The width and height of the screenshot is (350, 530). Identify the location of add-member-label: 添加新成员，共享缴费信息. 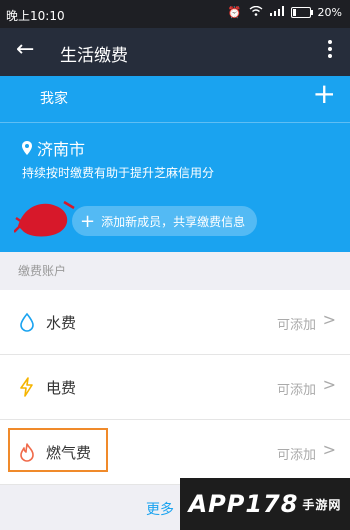
(173, 221).